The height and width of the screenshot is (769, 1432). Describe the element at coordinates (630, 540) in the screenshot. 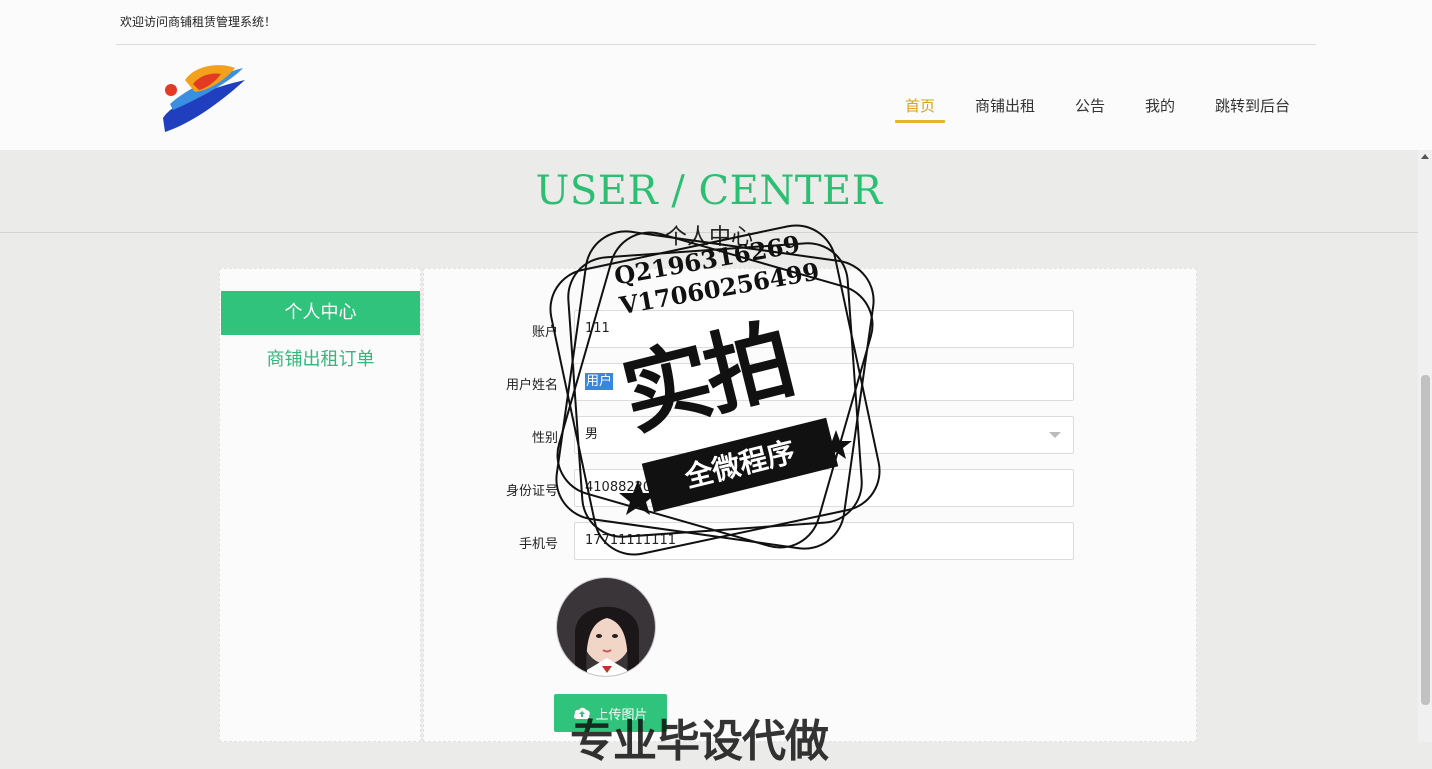

I see `phone-value: 17711111111` at that location.